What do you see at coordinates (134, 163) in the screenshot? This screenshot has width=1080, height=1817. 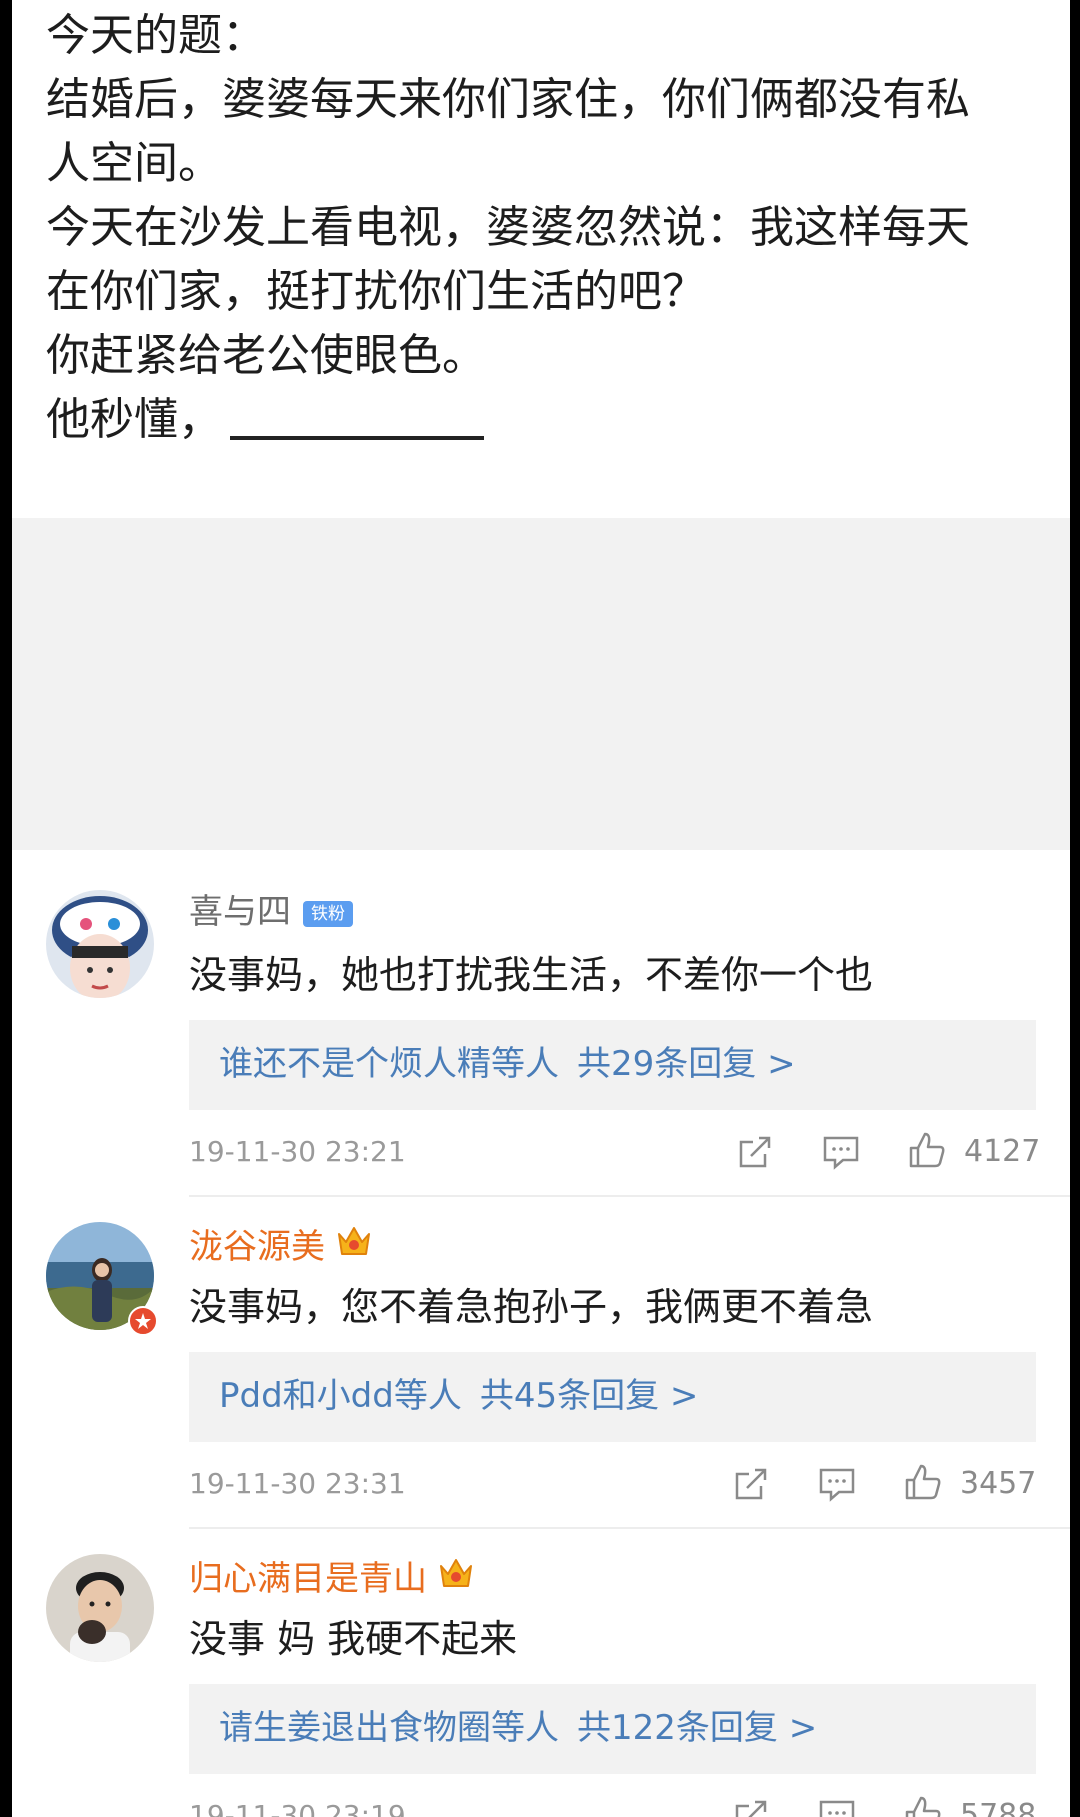 I see `post-line: 人空间。` at bounding box center [134, 163].